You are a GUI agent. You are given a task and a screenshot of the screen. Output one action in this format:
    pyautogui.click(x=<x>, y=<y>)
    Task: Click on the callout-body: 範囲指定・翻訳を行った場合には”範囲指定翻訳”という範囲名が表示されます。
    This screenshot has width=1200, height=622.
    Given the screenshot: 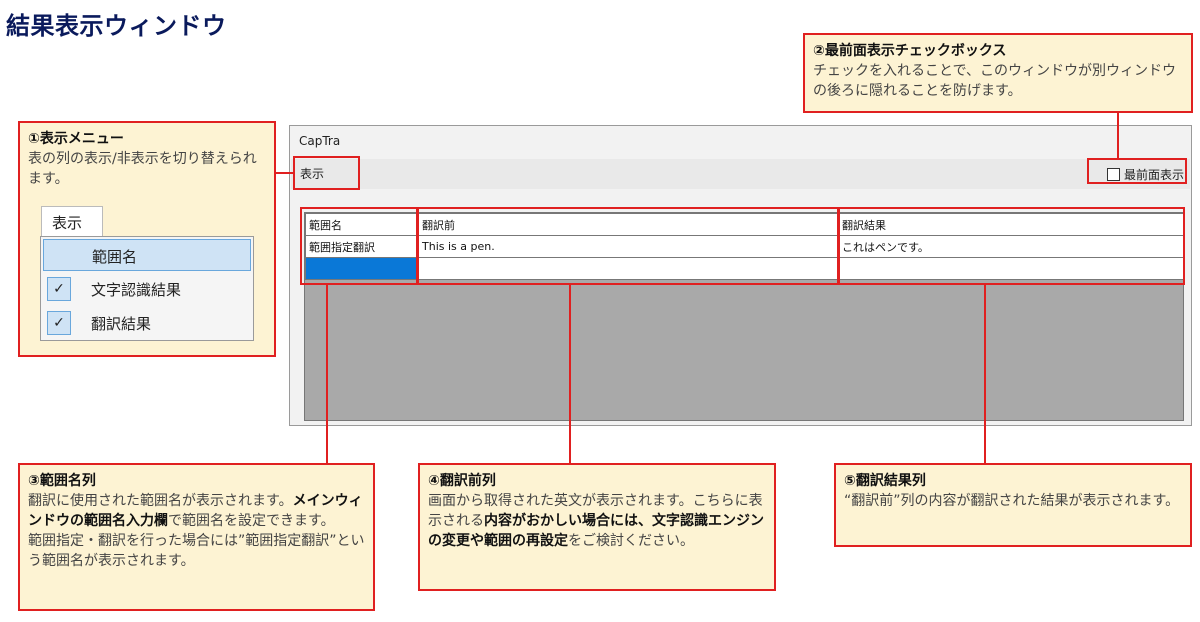 What is the action you would take?
    pyautogui.click(x=196, y=551)
    